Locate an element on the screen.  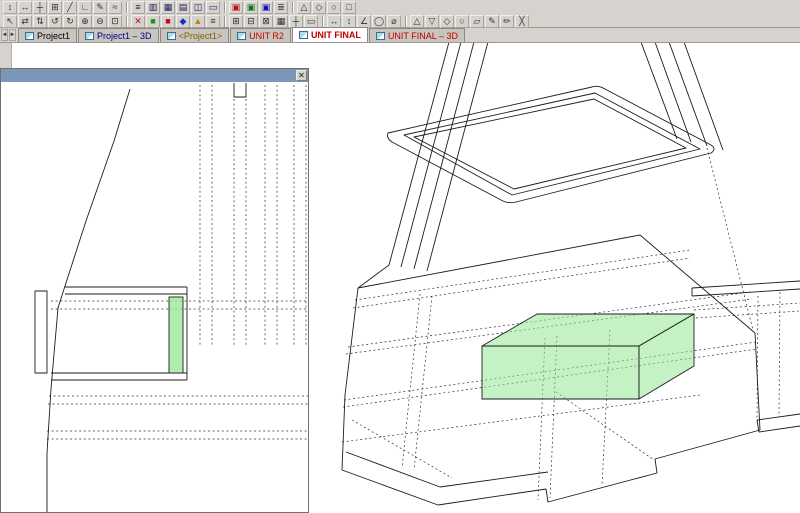
delete-mark-icon: ✕ is located at coordinates (138, 21).